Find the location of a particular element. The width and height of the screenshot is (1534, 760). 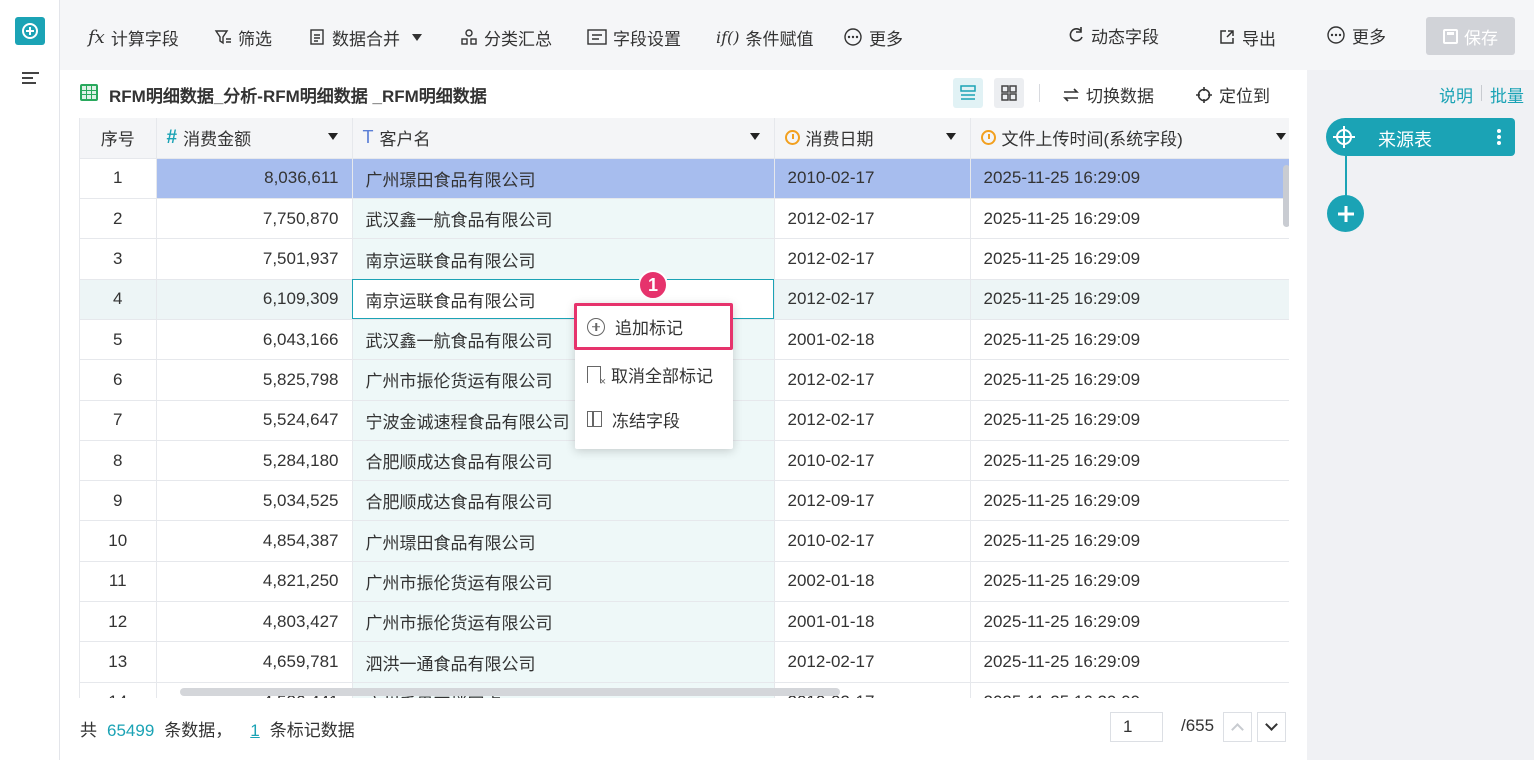

row-index-cell: 4 is located at coordinates (118, 299).